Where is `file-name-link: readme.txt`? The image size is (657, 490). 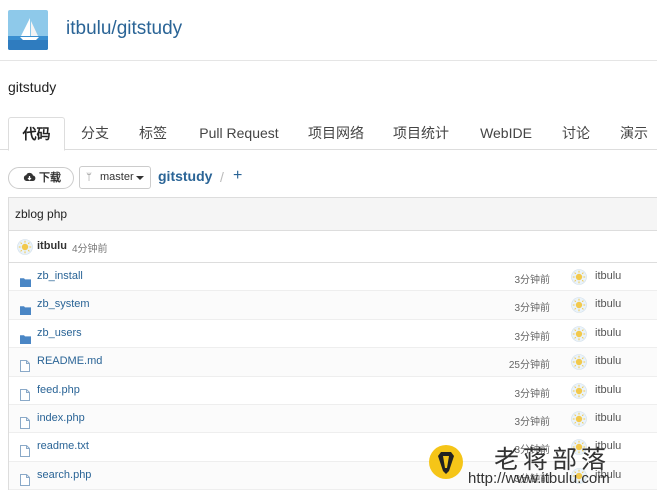
file-name-link: readme.txt is located at coordinates (63, 446).